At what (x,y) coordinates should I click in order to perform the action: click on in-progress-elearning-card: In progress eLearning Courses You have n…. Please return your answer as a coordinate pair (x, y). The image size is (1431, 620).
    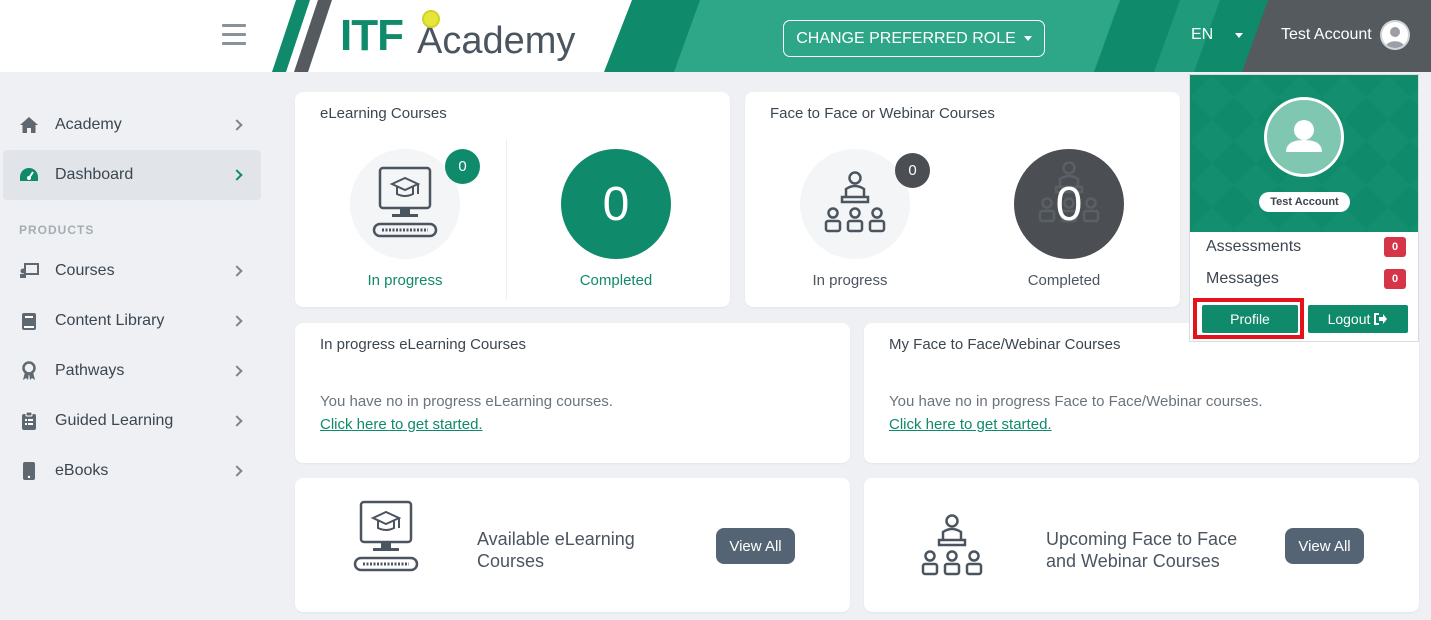
    Looking at the image, I should click on (572, 393).